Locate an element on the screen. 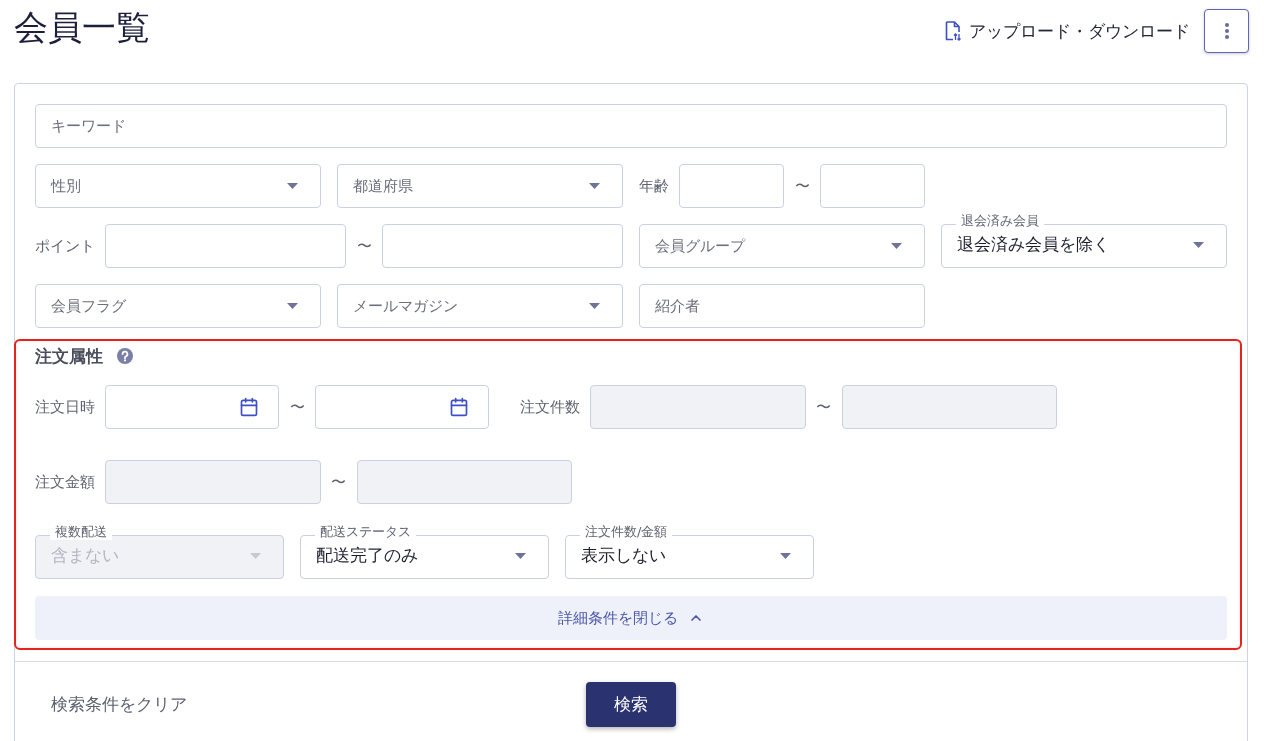 This screenshot has width=1264, height=741. search-button: 検索 is located at coordinates (631, 704).